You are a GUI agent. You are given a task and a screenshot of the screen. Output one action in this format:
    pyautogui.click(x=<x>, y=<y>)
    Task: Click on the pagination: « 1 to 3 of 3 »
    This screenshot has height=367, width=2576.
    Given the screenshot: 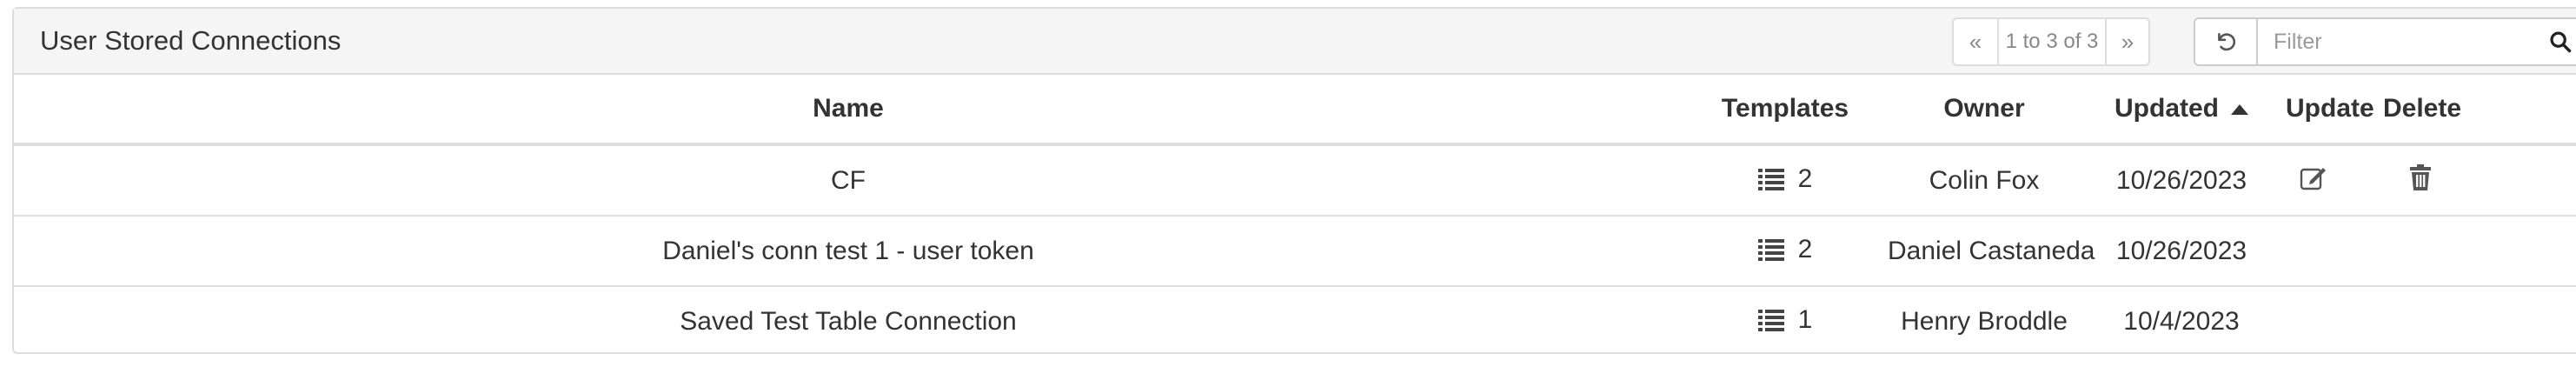 What is the action you would take?
    pyautogui.click(x=2051, y=41)
    